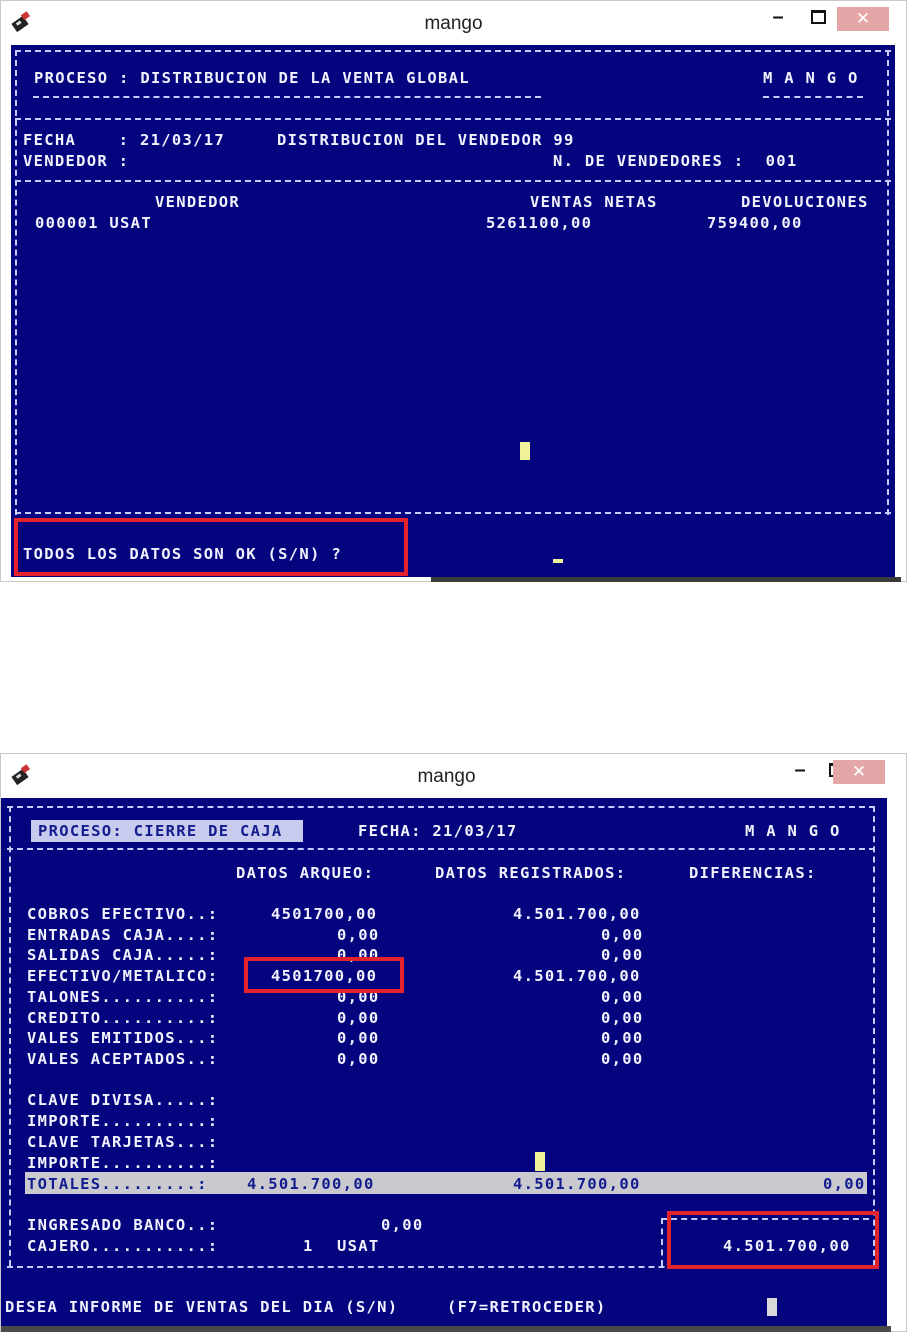 The width and height of the screenshot is (913, 1332). What do you see at coordinates (123, 955) in the screenshot?
I see `row-label: SALIDAS CAJA.....:` at bounding box center [123, 955].